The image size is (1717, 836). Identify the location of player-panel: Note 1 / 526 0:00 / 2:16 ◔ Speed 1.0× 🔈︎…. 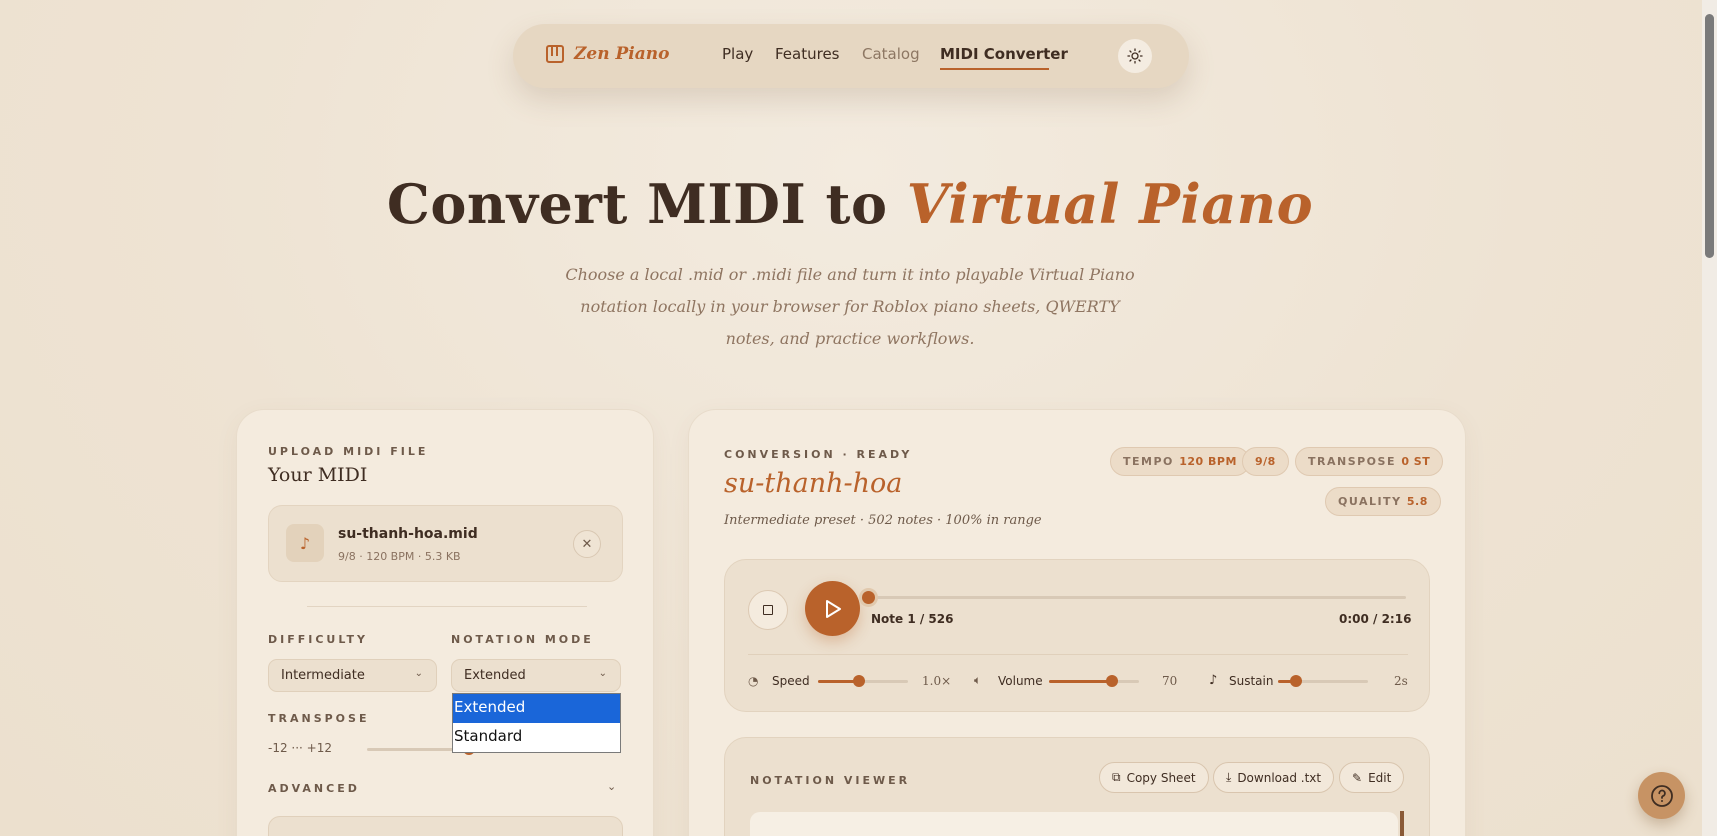
(1077, 635).